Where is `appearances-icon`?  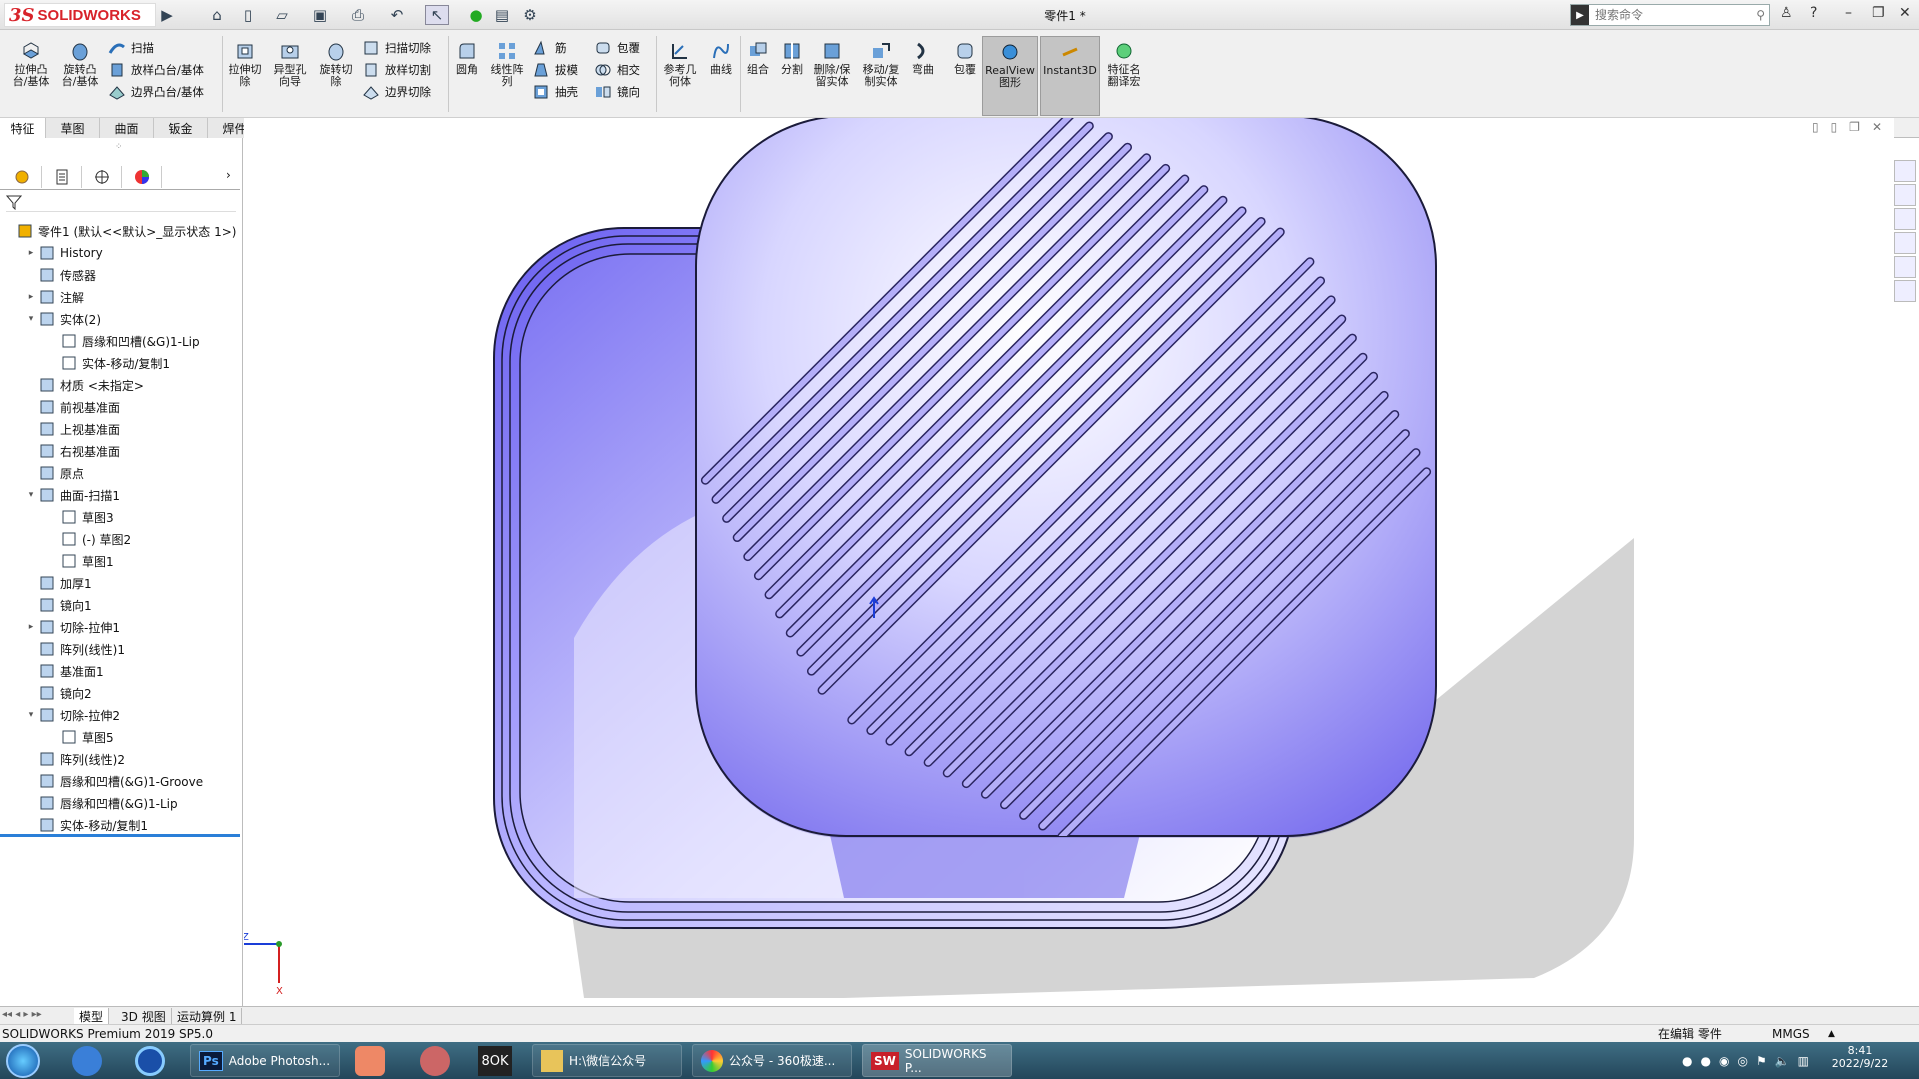
appearances-icon is located at coordinates (1905, 267).